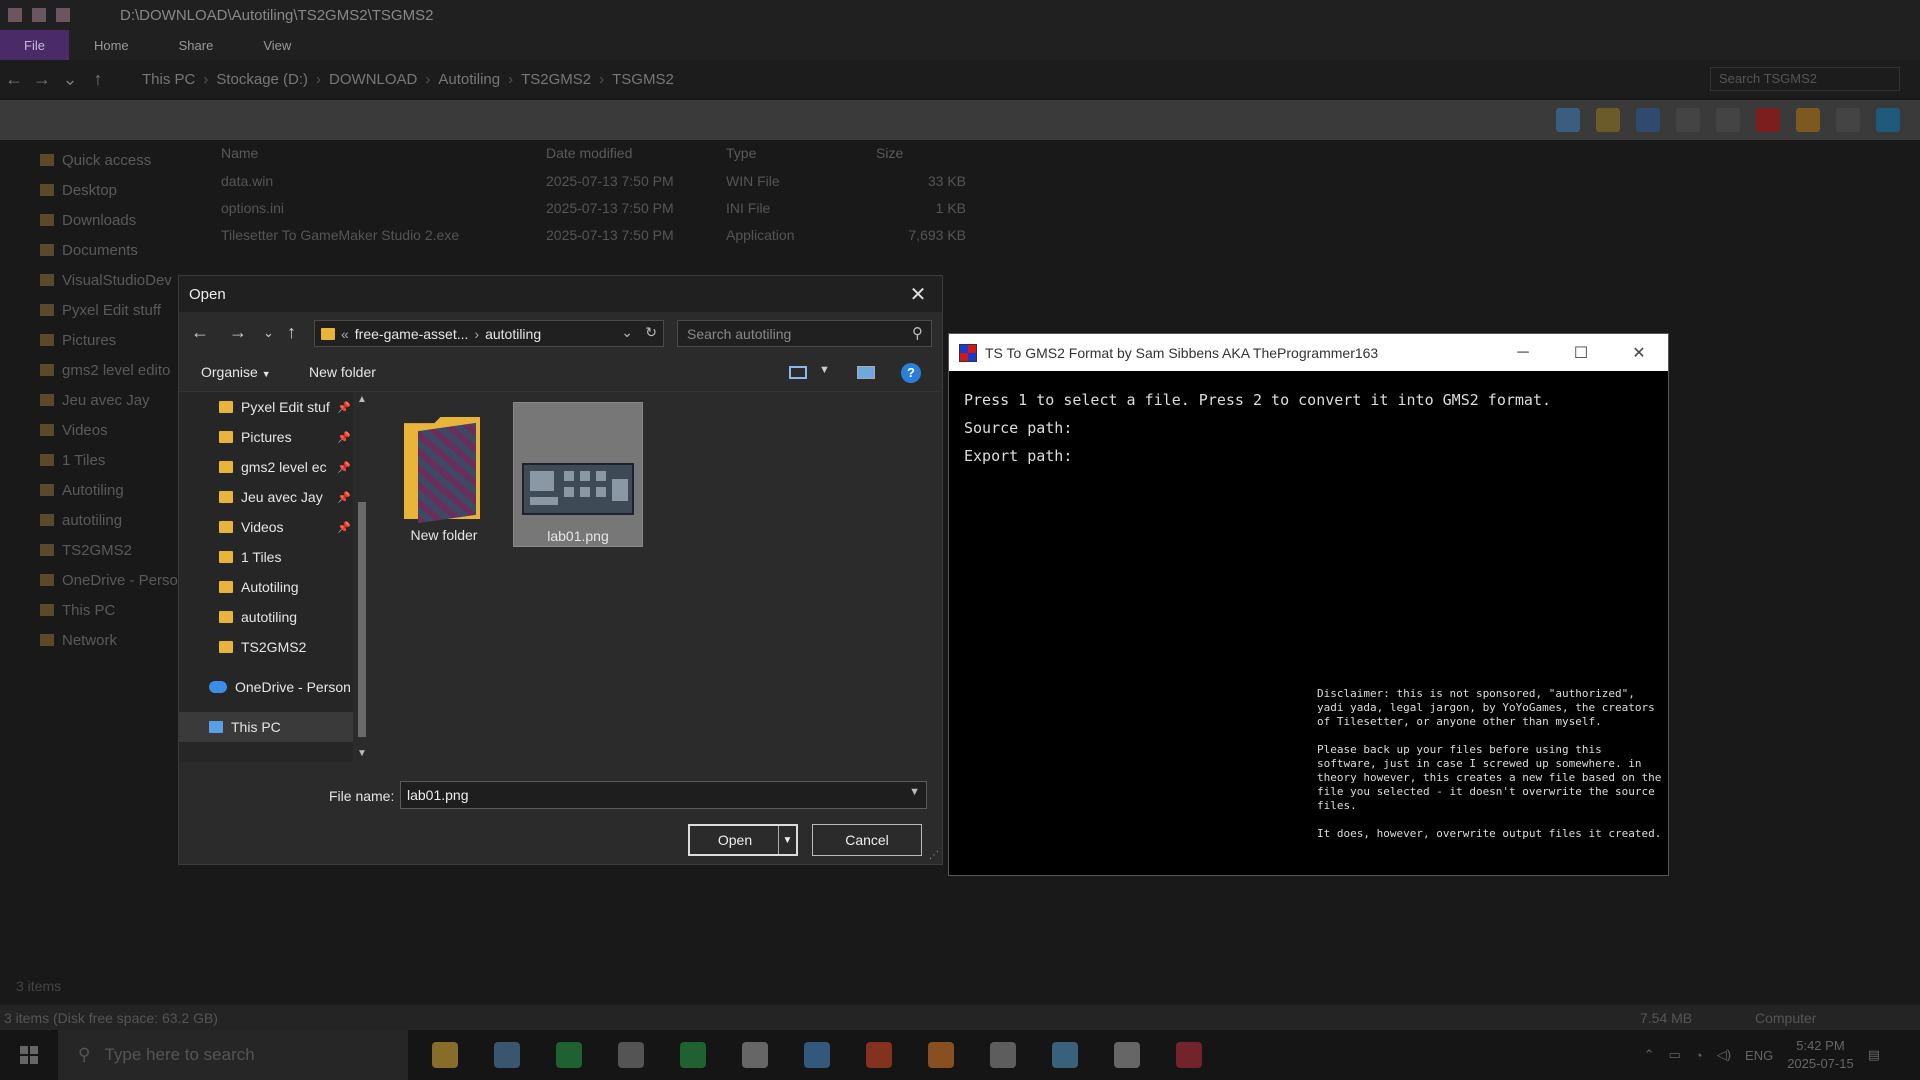  I want to click on open-split-dropdown-icon: ▼, so click(787, 840).